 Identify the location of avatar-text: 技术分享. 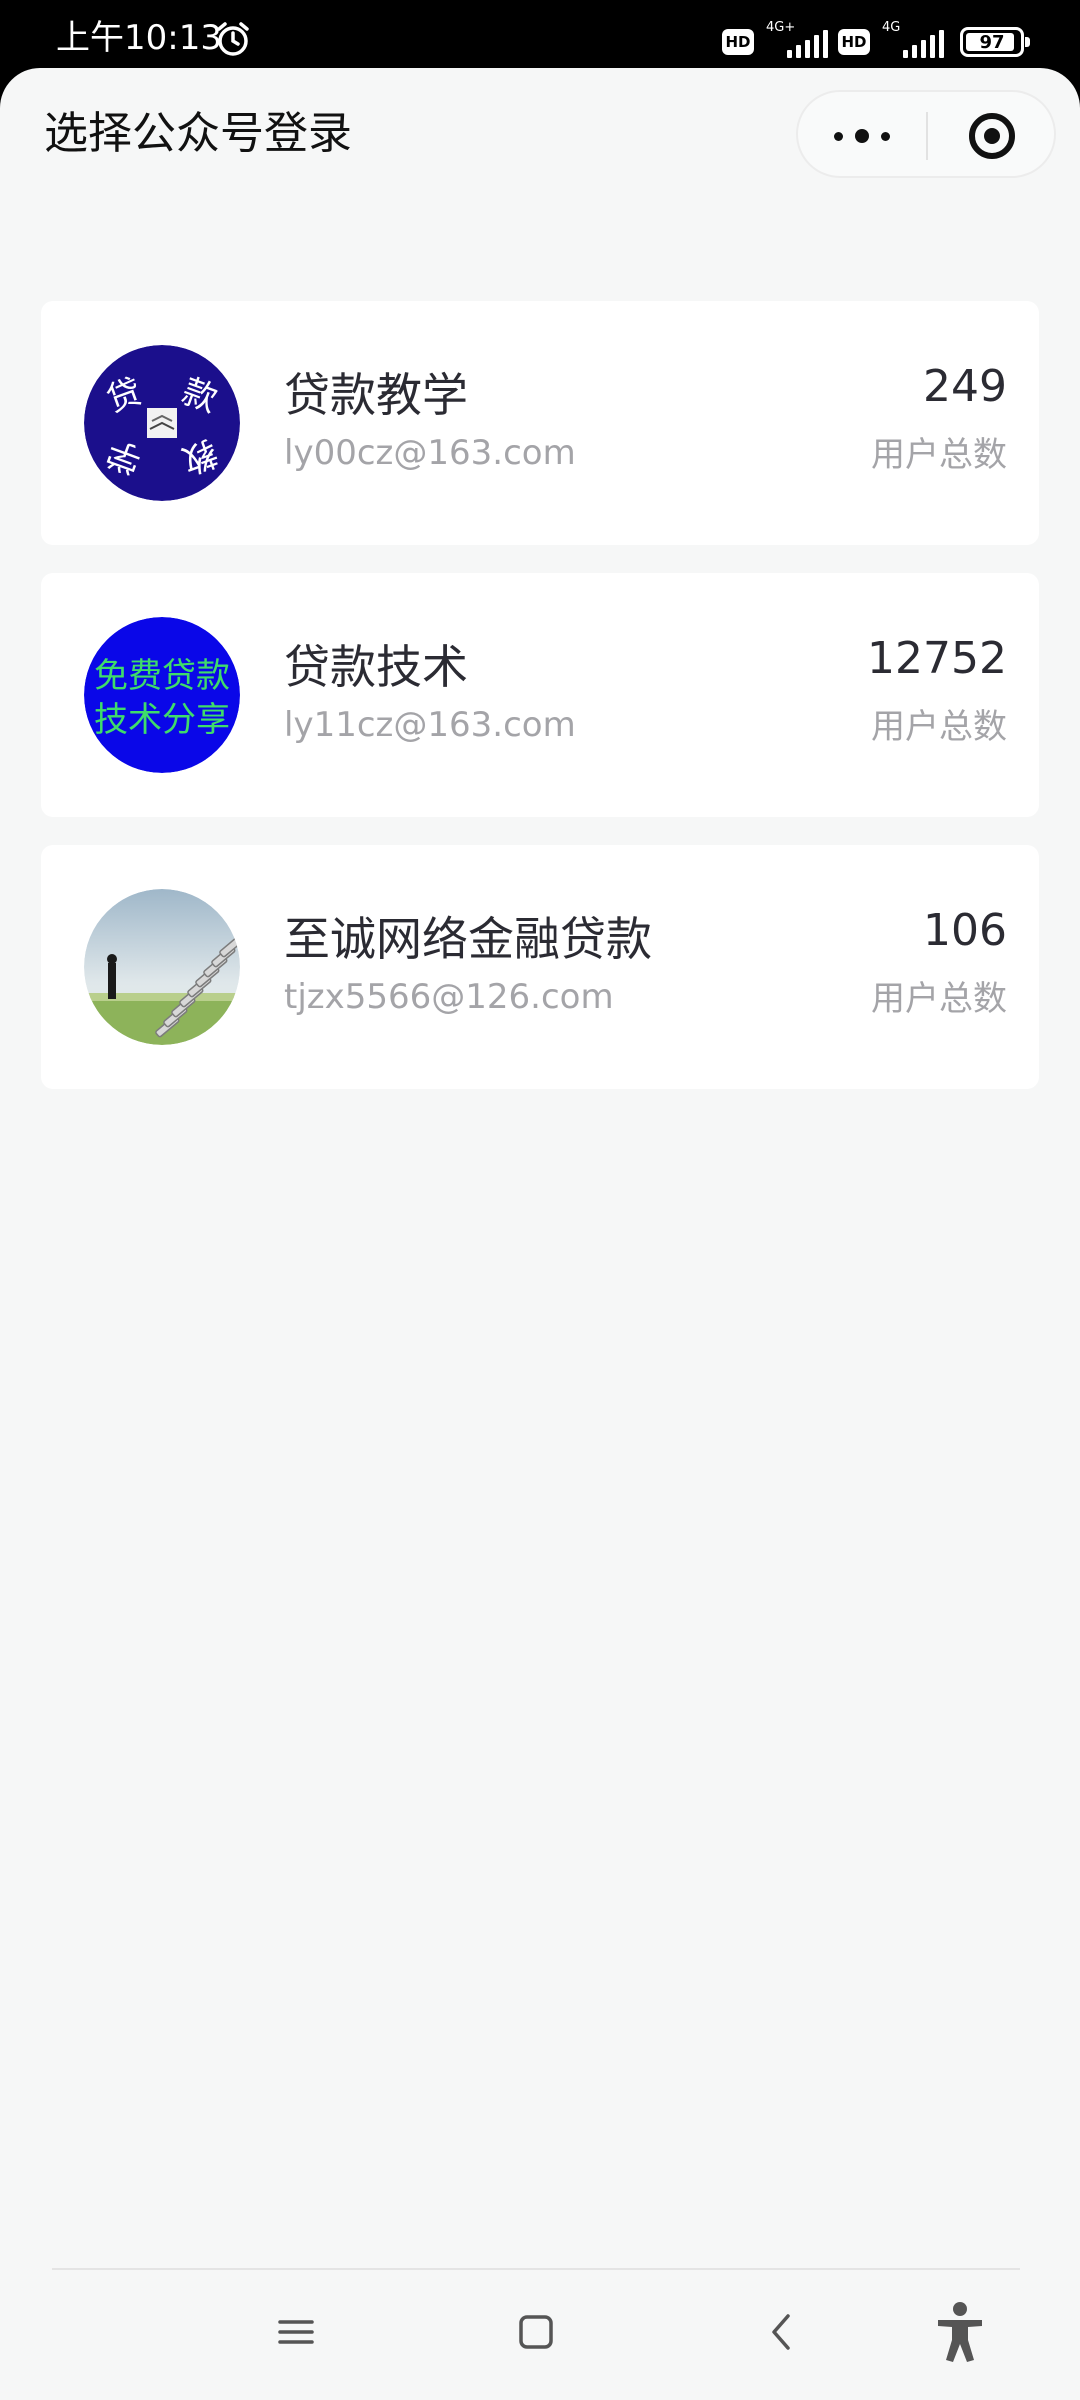
(162, 720).